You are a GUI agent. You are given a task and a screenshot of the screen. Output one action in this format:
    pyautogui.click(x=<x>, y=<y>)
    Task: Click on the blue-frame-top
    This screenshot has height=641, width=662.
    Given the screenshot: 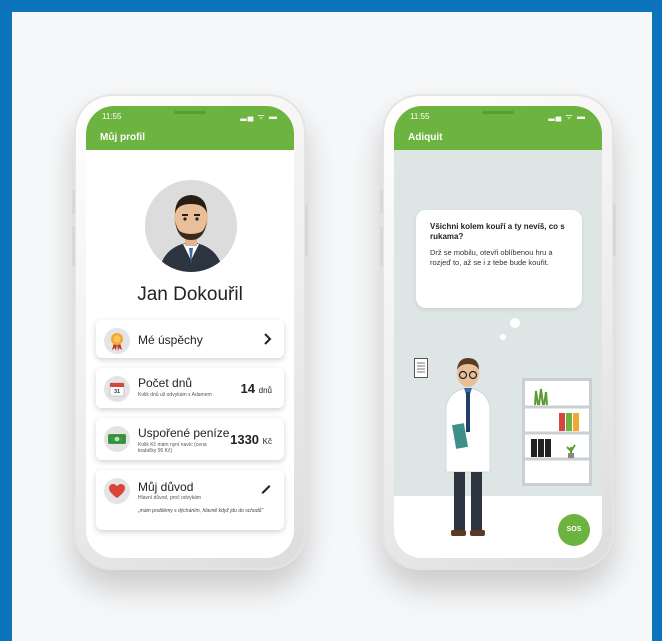 What is the action you would take?
    pyautogui.click(x=331, y=6)
    